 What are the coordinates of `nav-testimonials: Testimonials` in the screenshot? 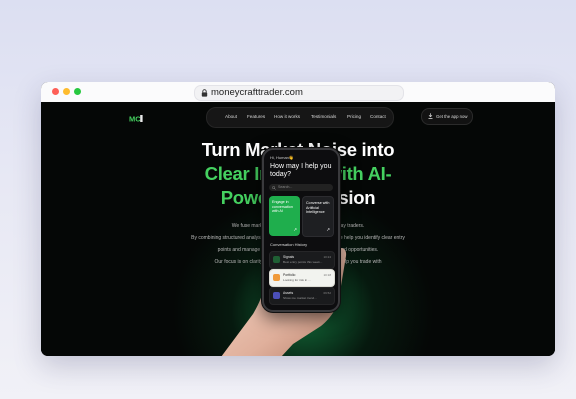 It's located at (323, 116).